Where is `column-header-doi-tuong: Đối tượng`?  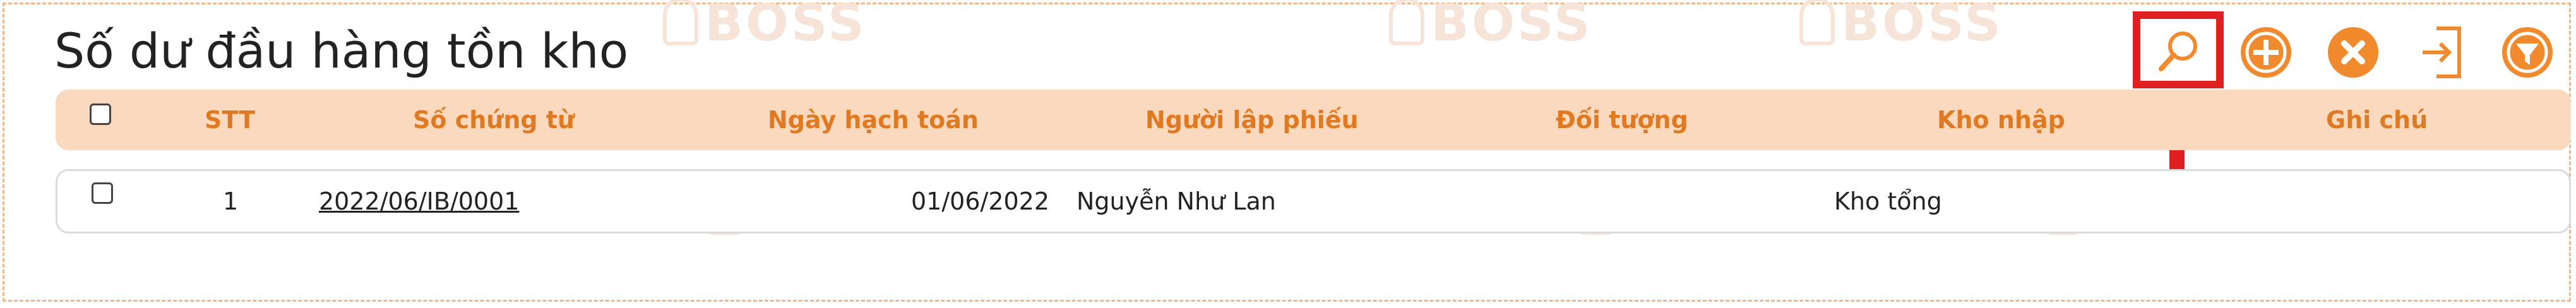 column-header-doi-tuong: Đối tượng is located at coordinates (1622, 120).